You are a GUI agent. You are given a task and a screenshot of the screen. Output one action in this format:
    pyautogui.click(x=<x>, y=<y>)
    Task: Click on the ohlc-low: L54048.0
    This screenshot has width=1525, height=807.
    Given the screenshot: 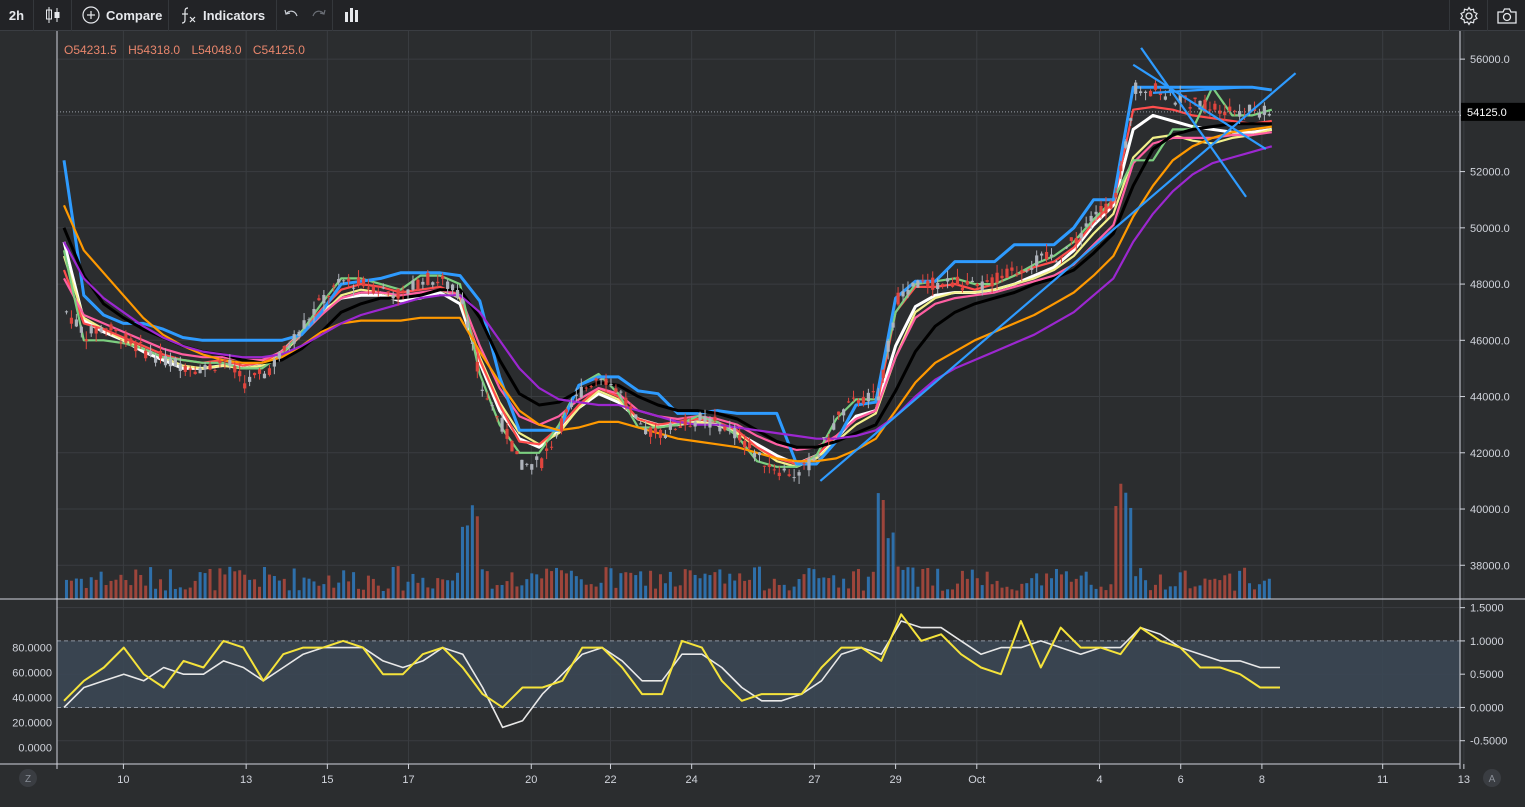 What is the action you would take?
    pyautogui.click(x=216, y=50)
    